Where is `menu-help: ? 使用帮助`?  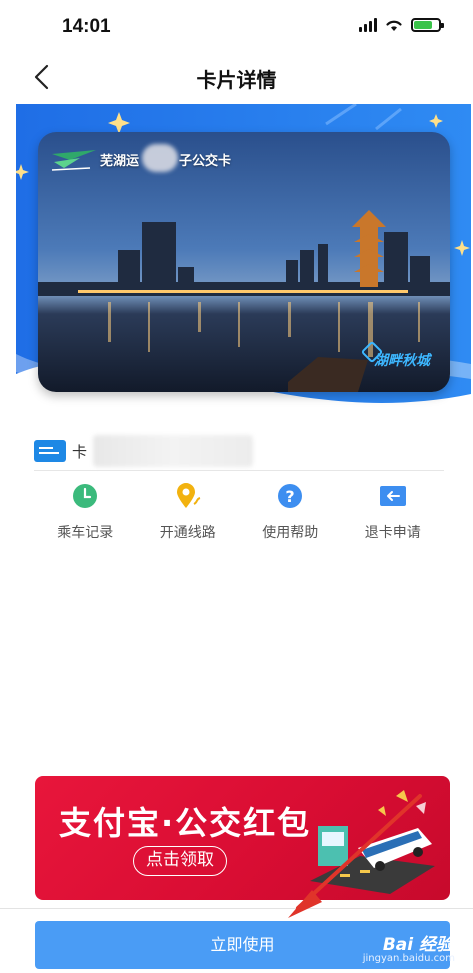
menu-help: ? 使用帮助 is located at coordinates (290, 511).